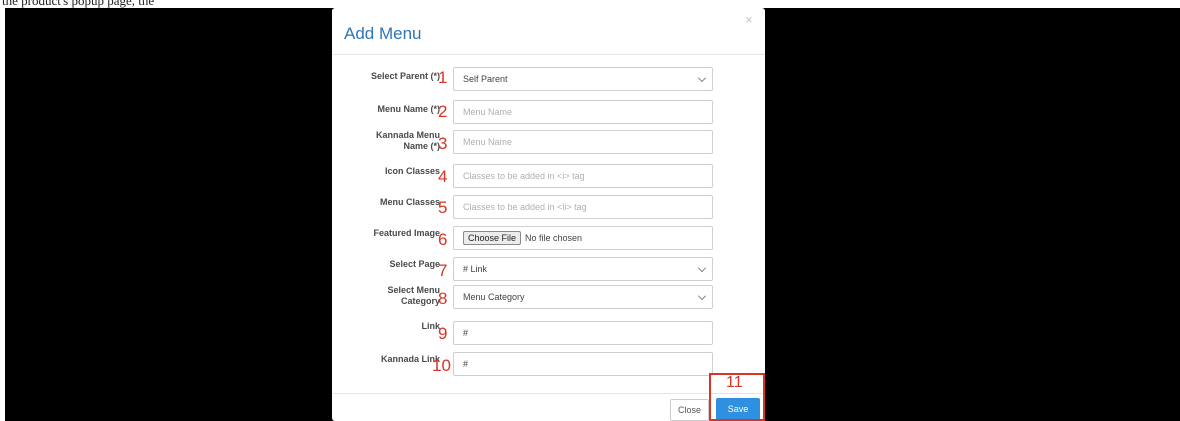  Describe the element at coordinates (443, 143) in the screenshot. I see `step-number-3: 3` at that location.